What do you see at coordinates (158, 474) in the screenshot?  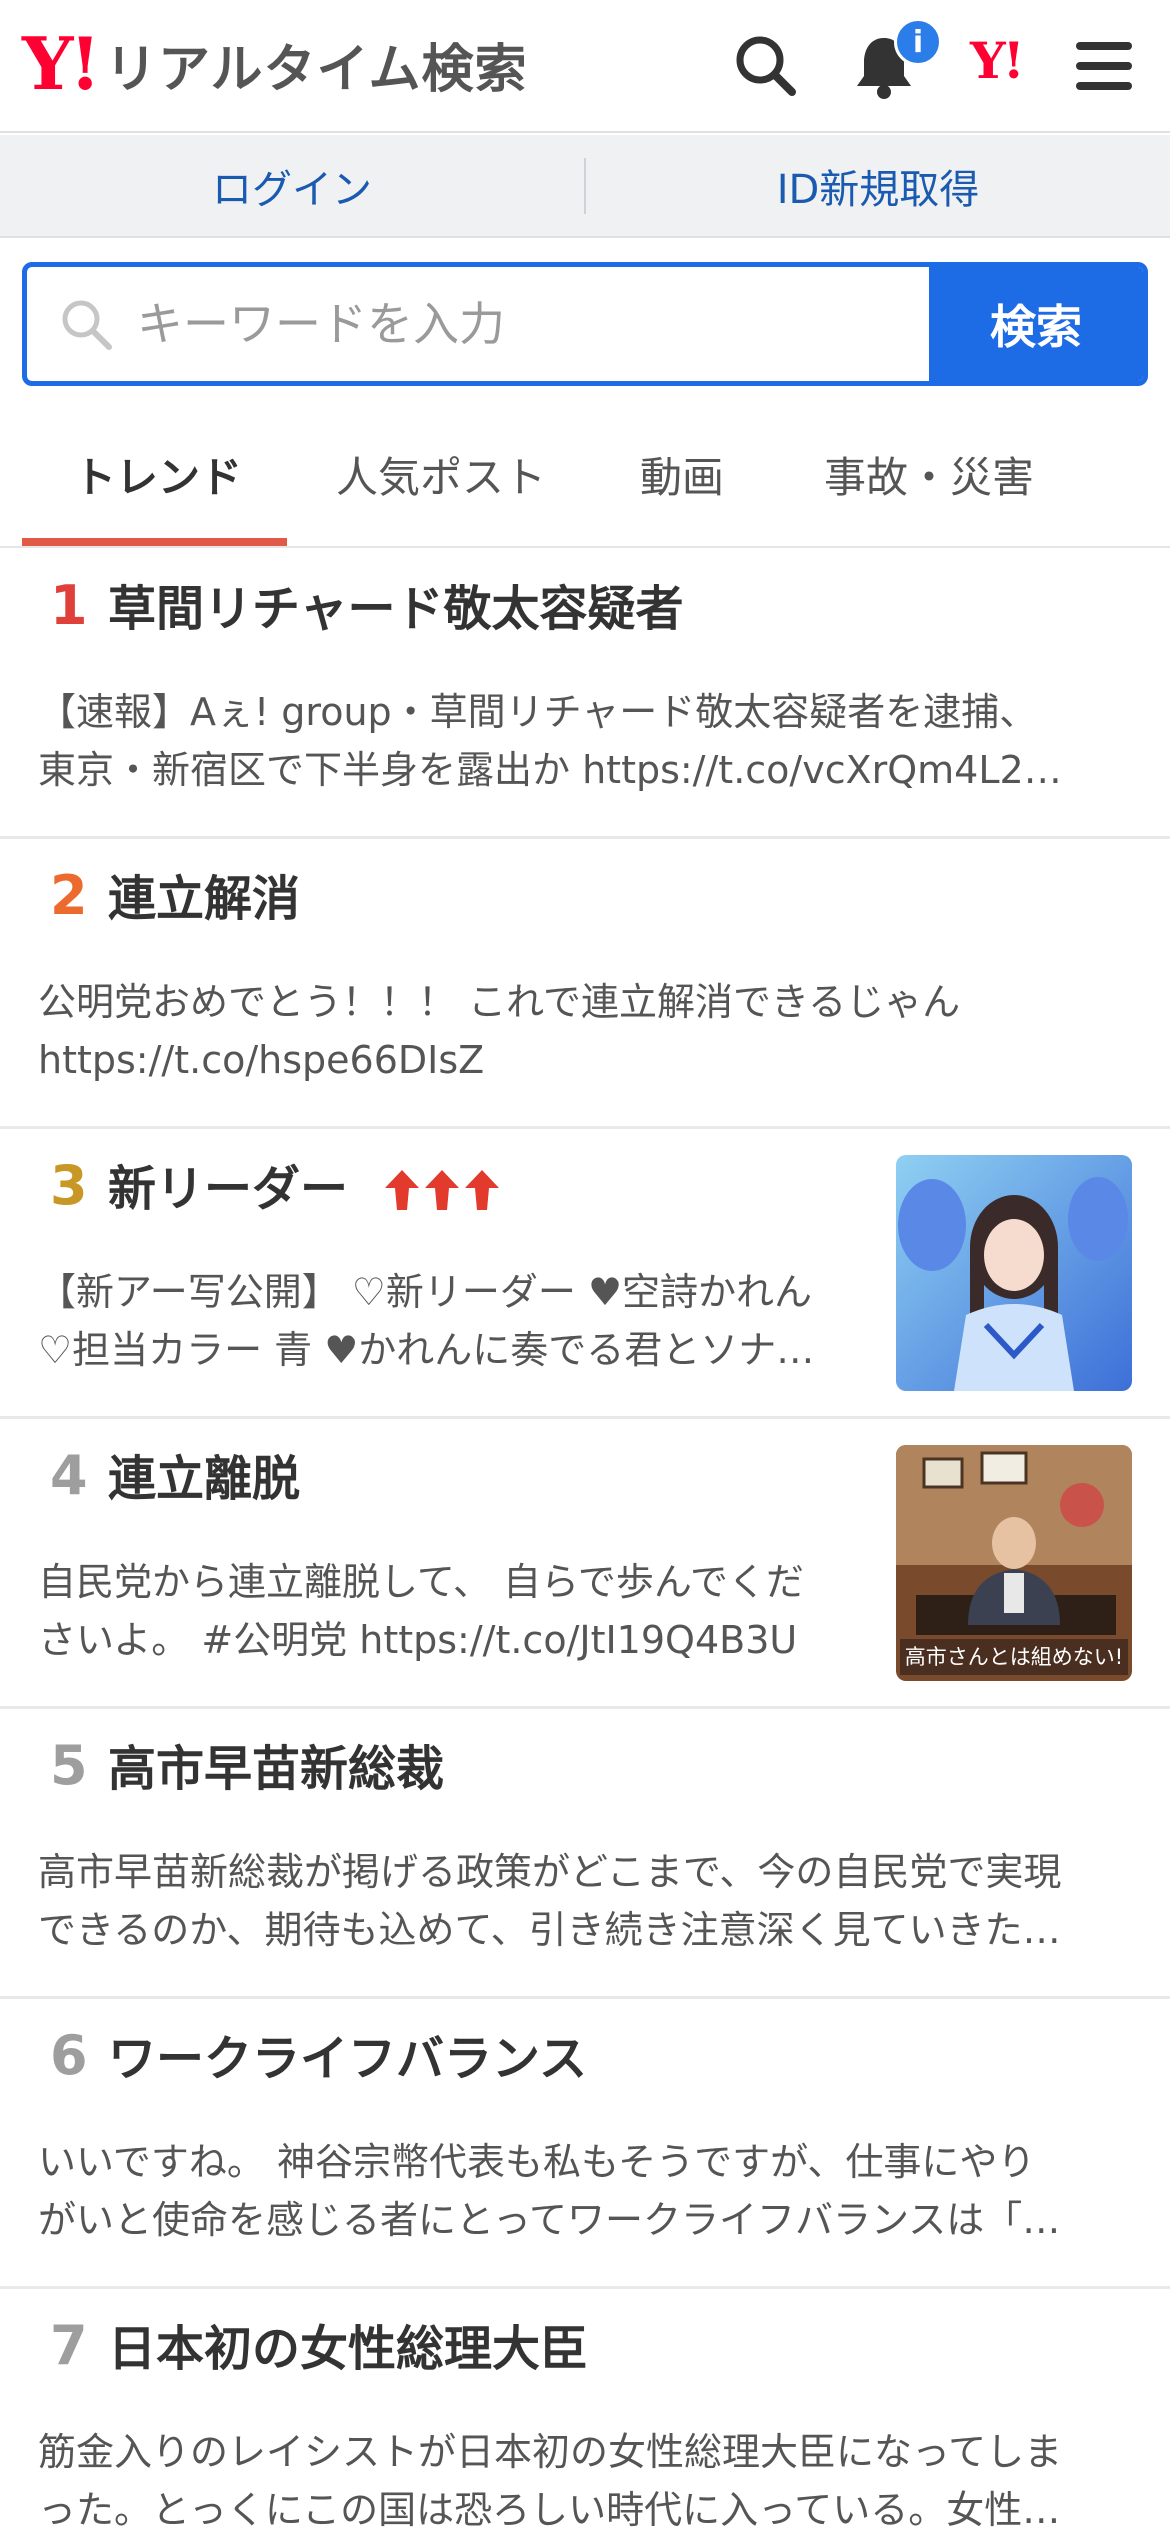 I see `tab-trend: トレンド` at bounding box center [158, 474].